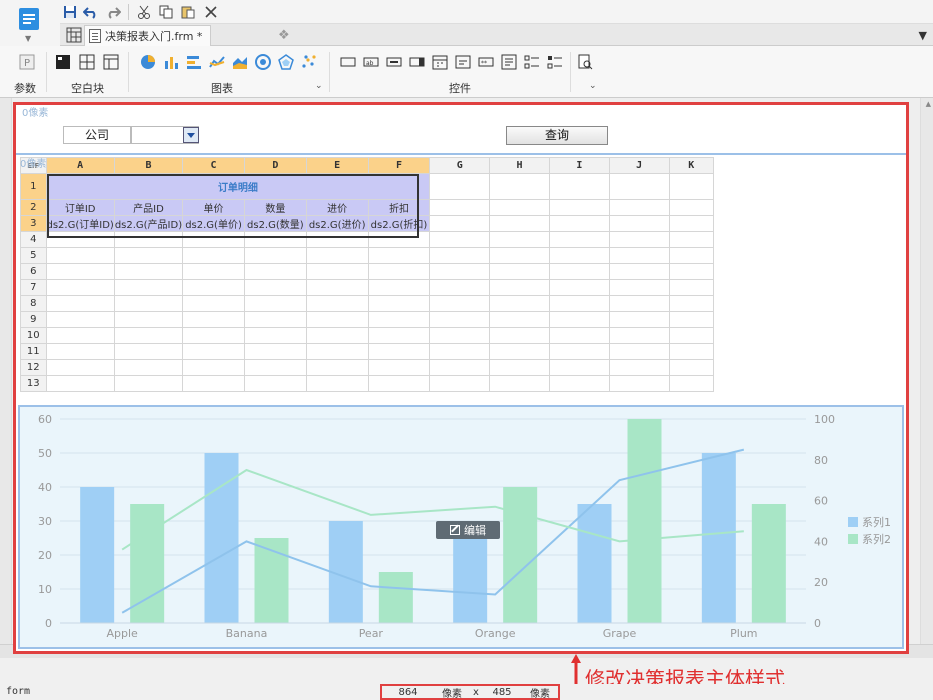 The image size is (933, 700). What do you see at coordinates (286, 62) in the screenshot?
I see `radar-chart-icon` at bounding box center [286, 62].